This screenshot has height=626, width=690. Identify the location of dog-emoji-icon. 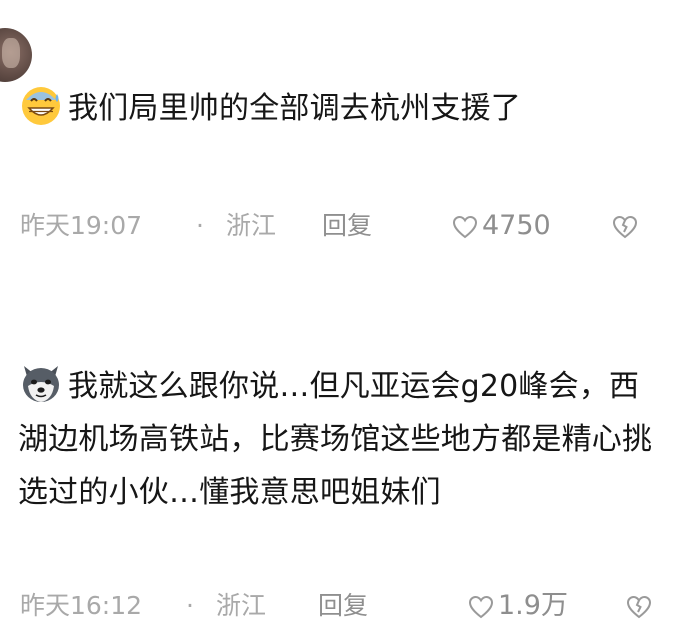
(41, 384).